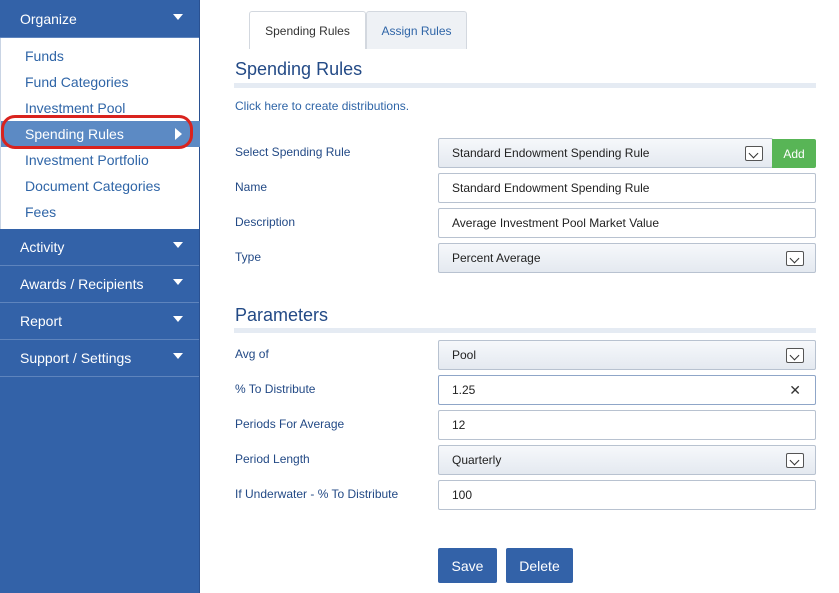 Image resolution: width=839 pixels, height=593 pixels. I want to click on sidebar-item-funds: Funds, so click(100, 56).